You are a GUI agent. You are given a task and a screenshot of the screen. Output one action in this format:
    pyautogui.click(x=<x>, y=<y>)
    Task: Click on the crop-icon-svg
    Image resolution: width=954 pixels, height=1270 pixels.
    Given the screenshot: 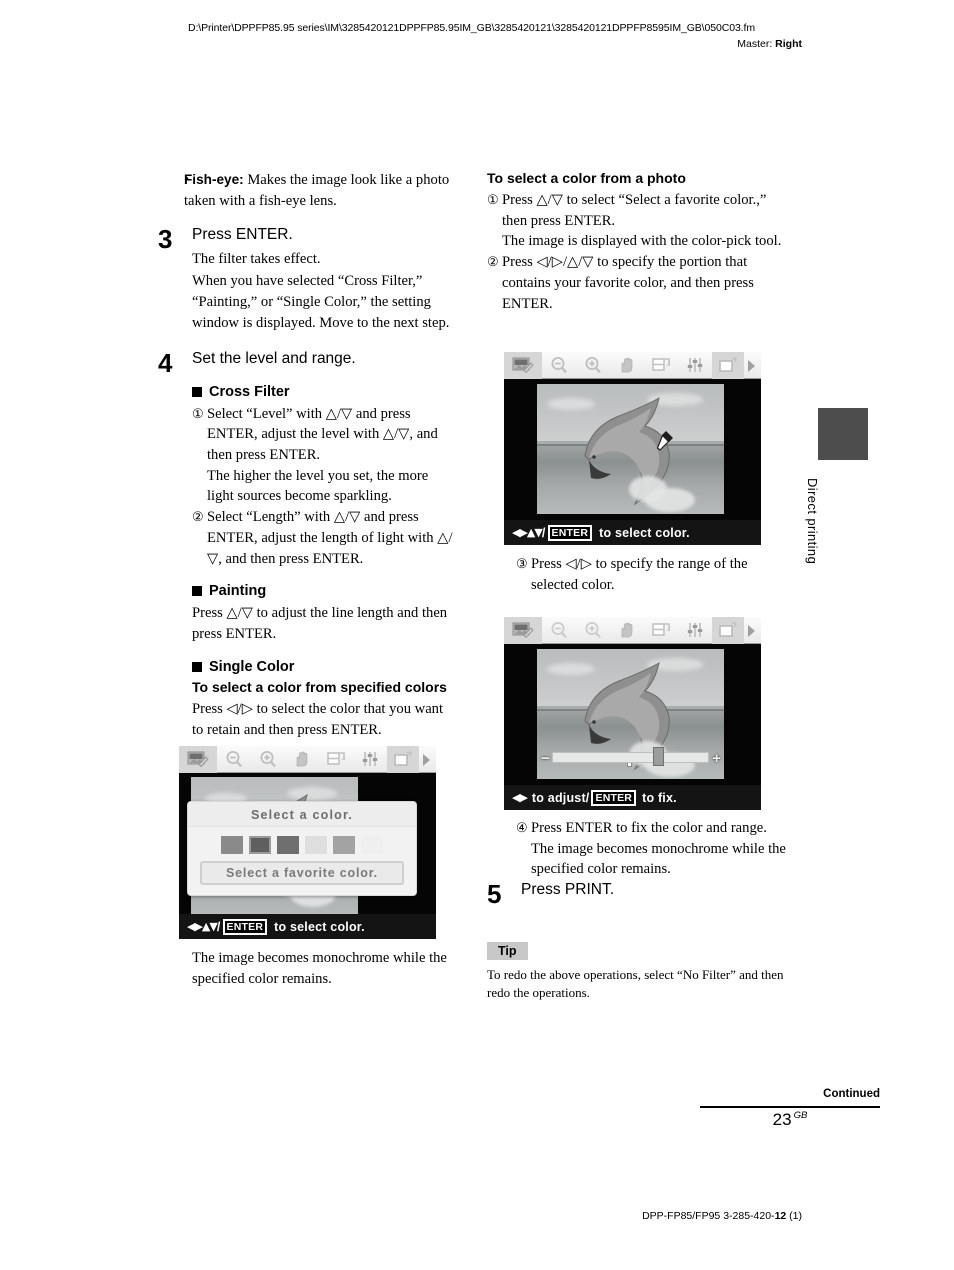 What is the action you would take?
    pyautogui.click(x=336, y=758)
    